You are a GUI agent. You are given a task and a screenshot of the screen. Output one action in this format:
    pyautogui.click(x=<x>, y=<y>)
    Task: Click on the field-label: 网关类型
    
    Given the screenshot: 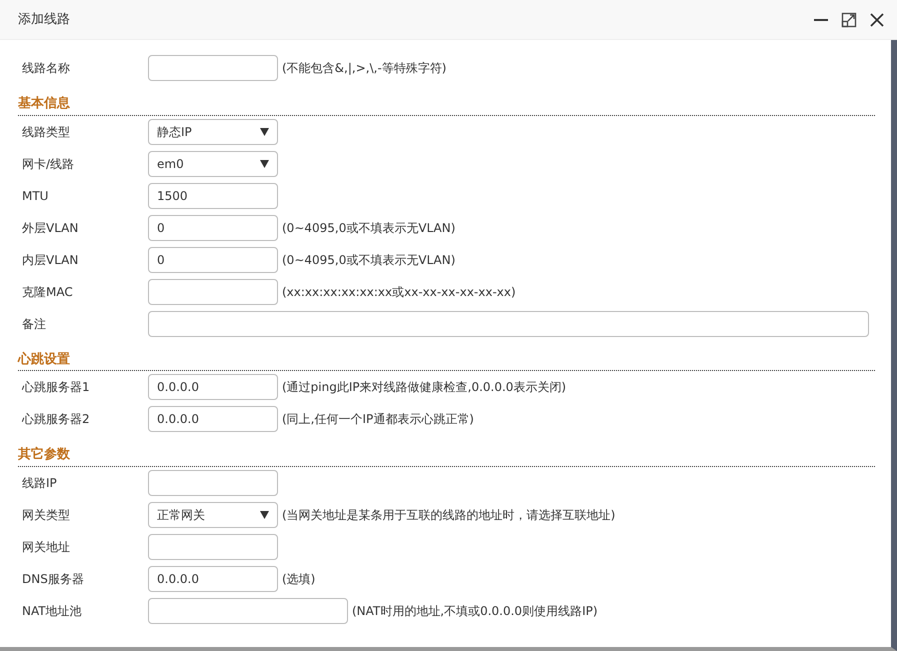 What is the action you would take?
    pyautogui.click(x=46, y=515)
    